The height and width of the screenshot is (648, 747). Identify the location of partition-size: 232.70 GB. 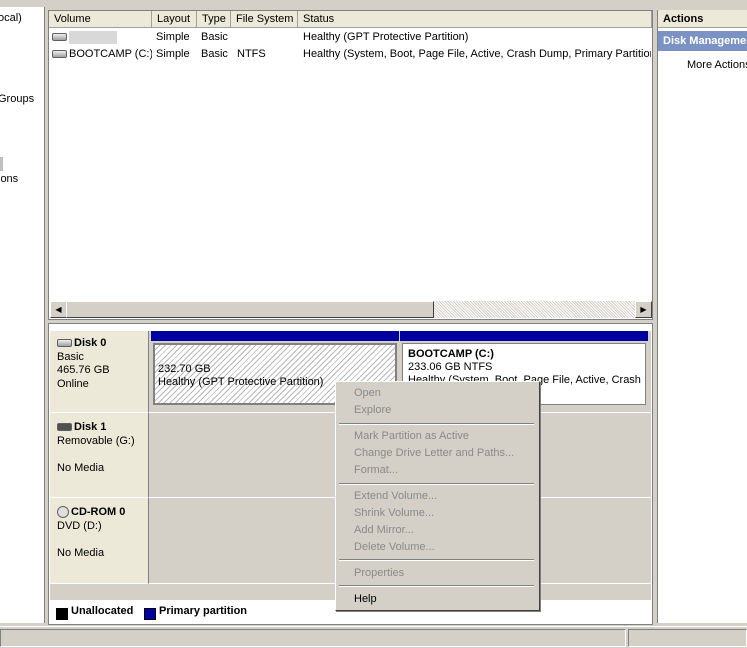
(184, 369).